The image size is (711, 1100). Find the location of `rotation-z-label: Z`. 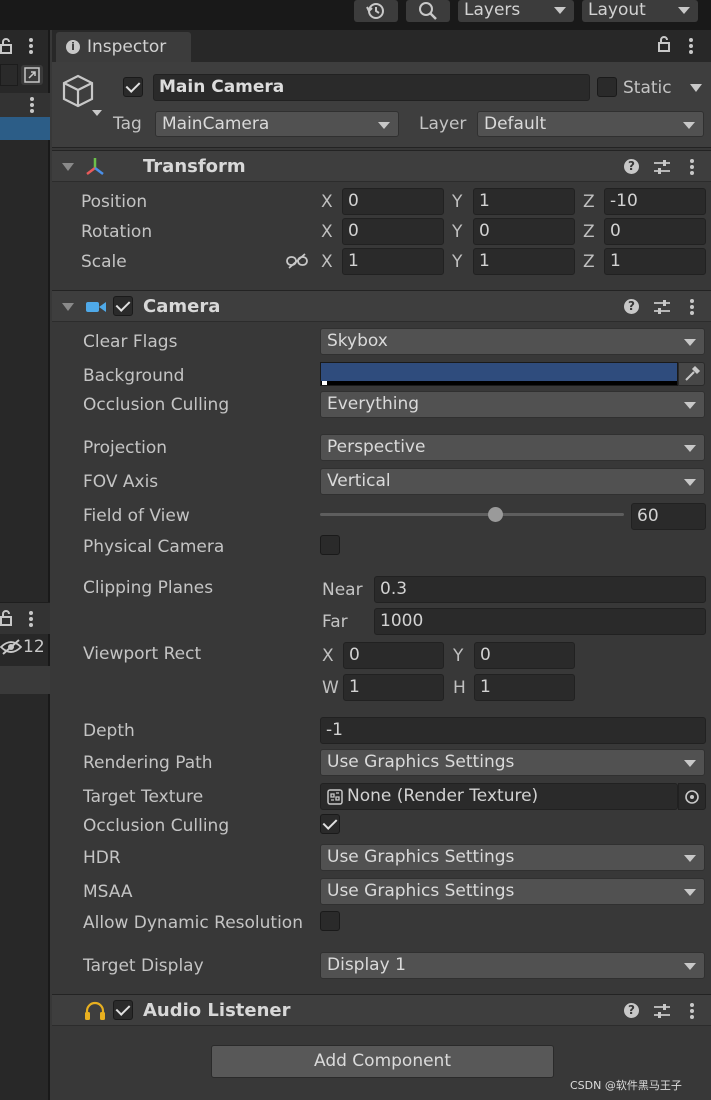

rotation-z-label: Z is located at coordinates (589, 232).